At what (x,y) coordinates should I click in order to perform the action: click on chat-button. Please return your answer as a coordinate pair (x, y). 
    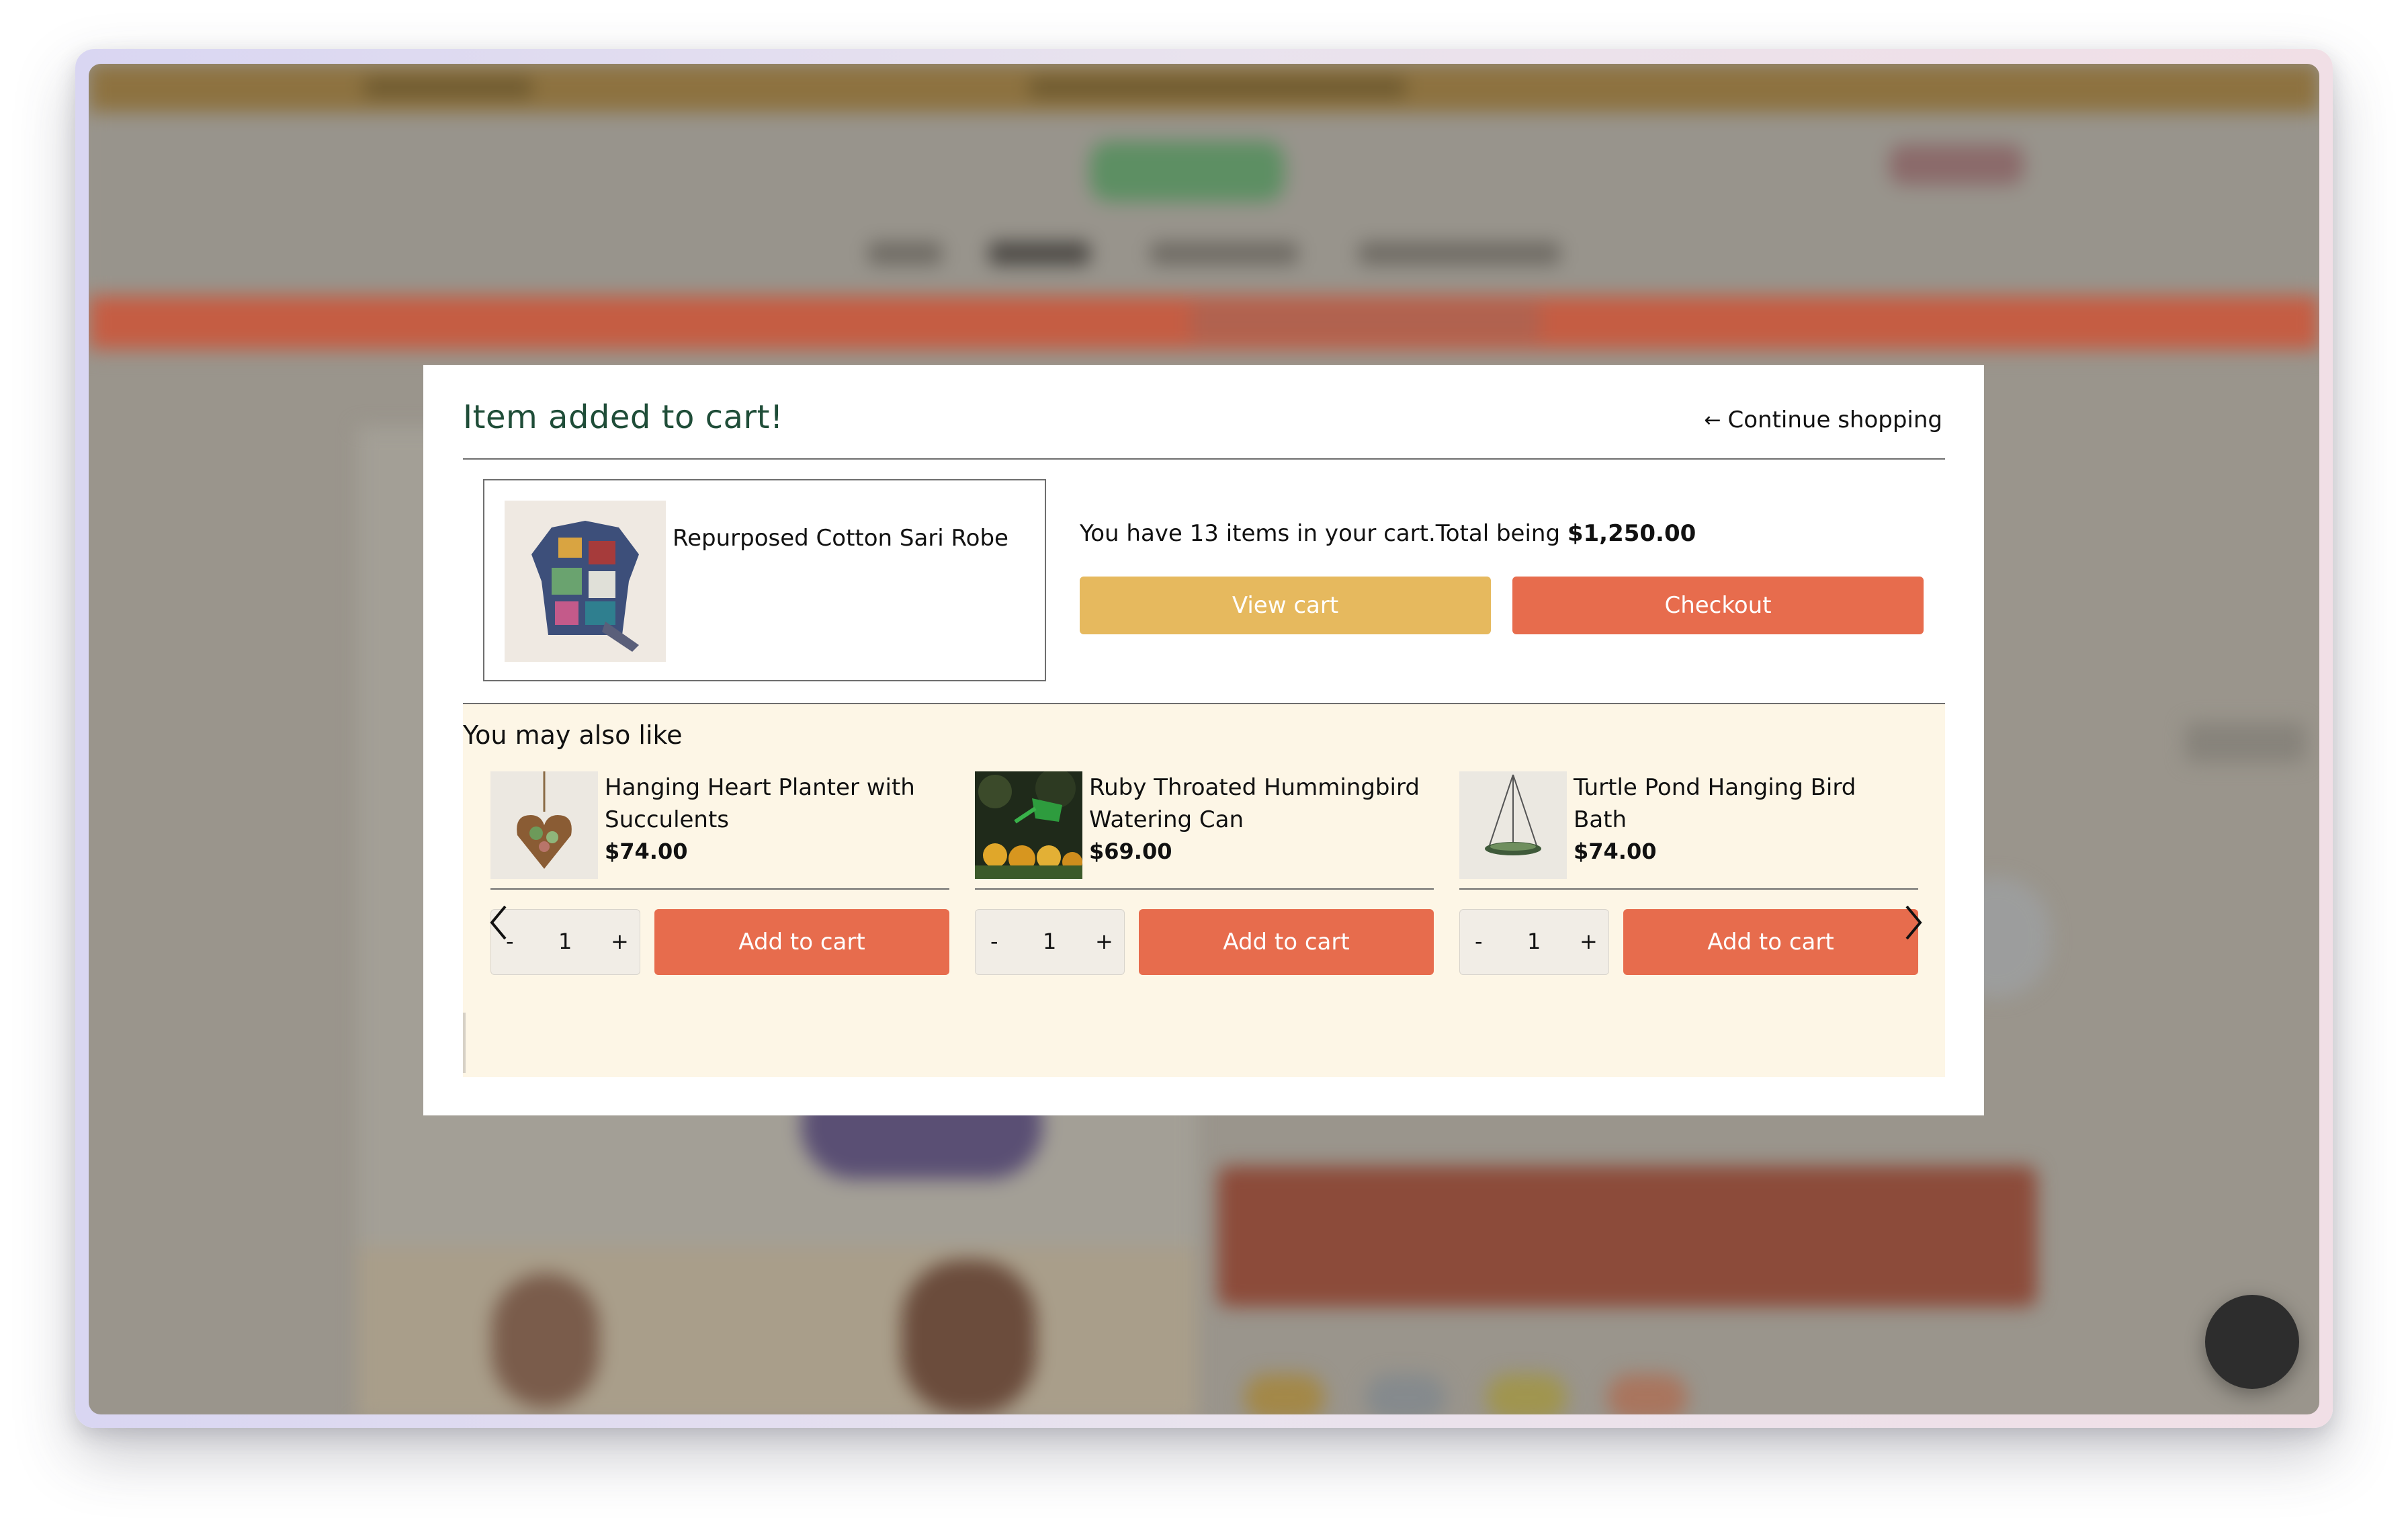
    Looking at the image, I should click on (2252, 1342).